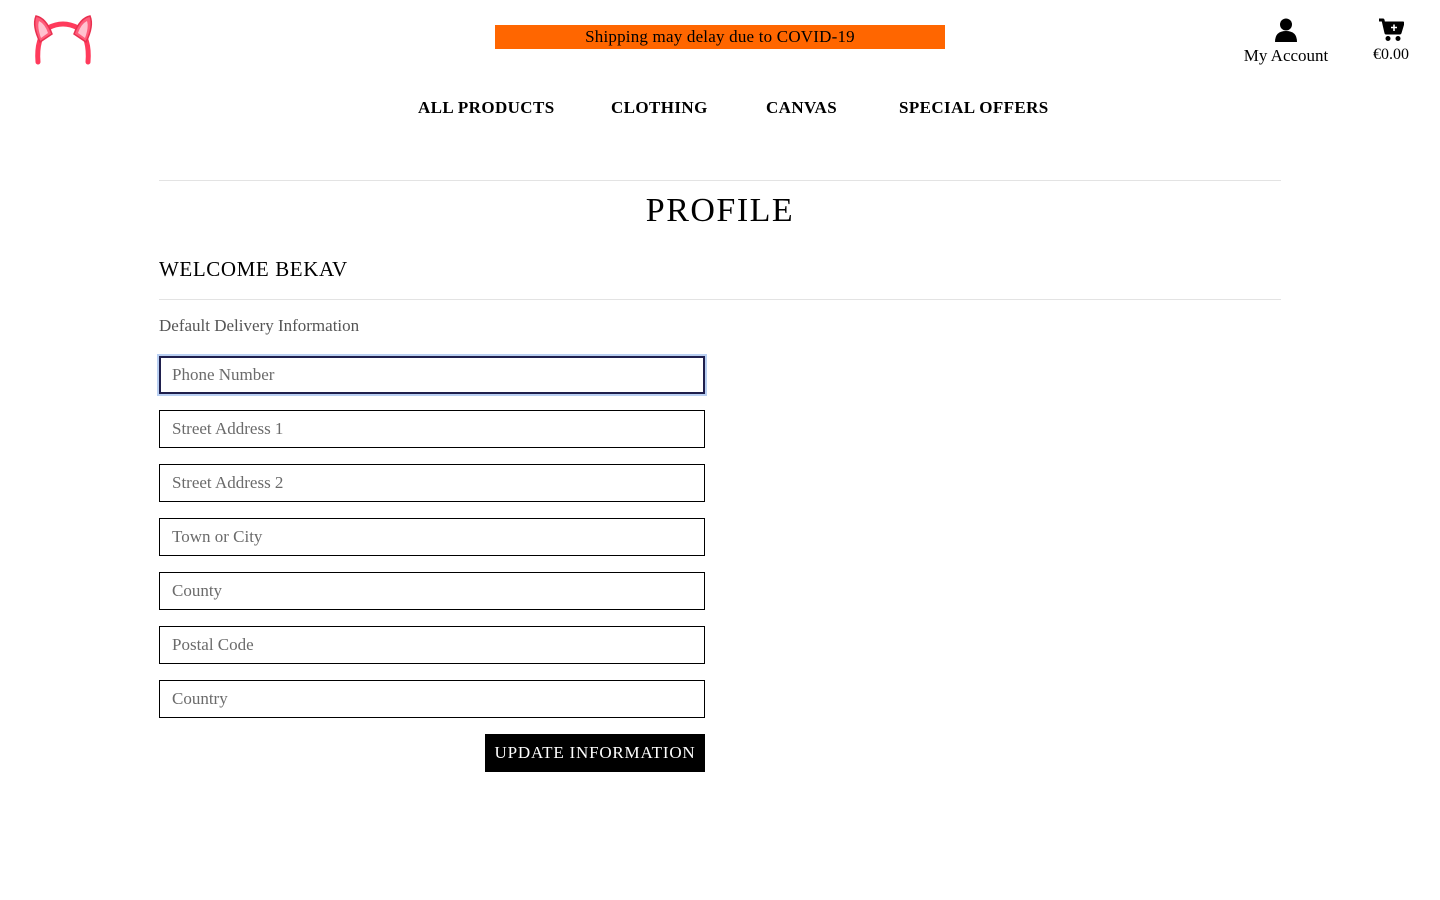  Describe the element at coordinates (1286, 55) in the screenshot. I see `my-account-label: My Account` at that location.